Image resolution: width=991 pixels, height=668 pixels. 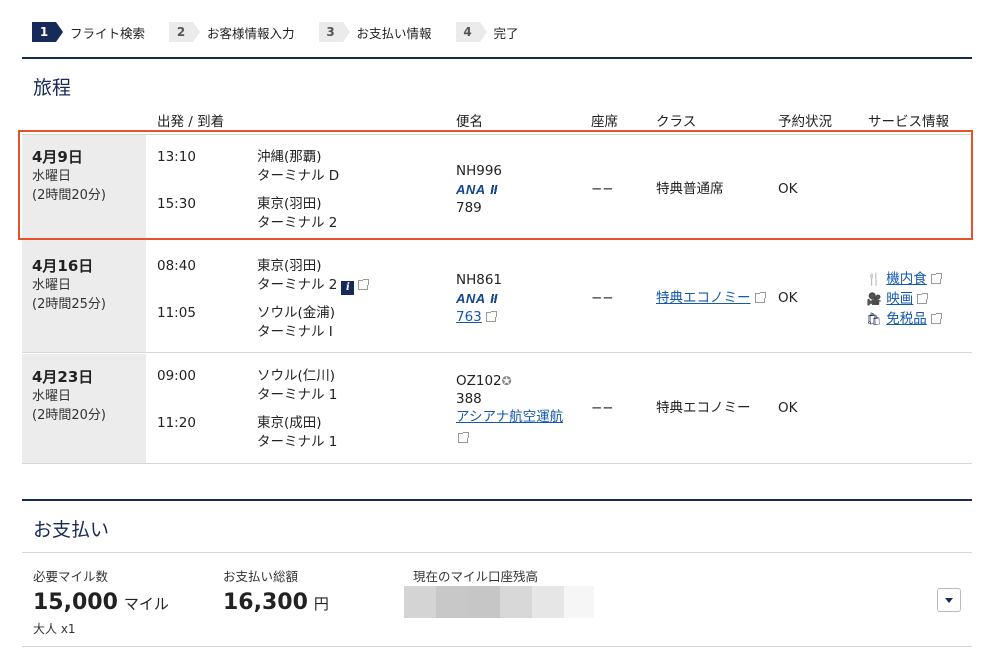 I want to click on service-movie: 🎥 映画, so click(x=897, y=299).